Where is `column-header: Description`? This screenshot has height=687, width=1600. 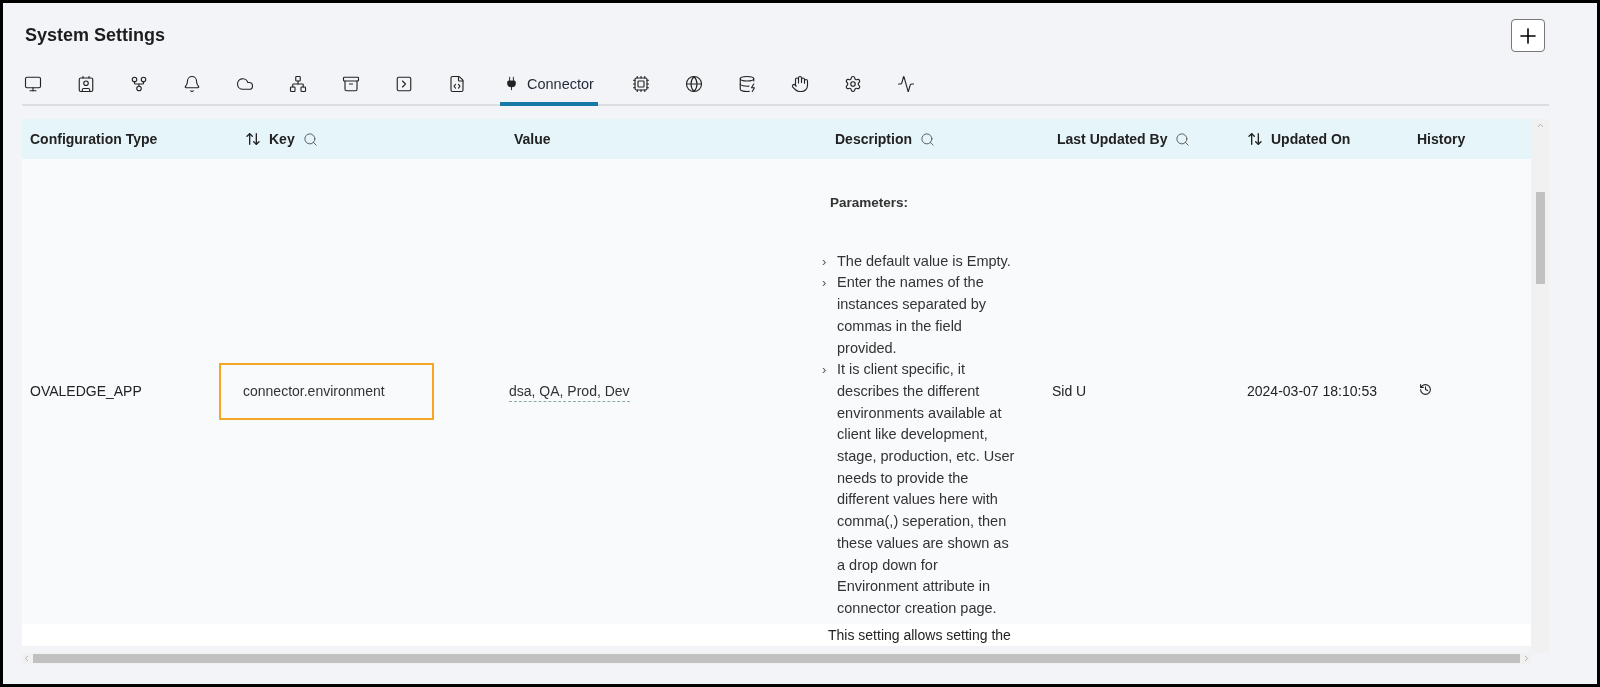 column-header: Description is located at coordinates (873, 139).